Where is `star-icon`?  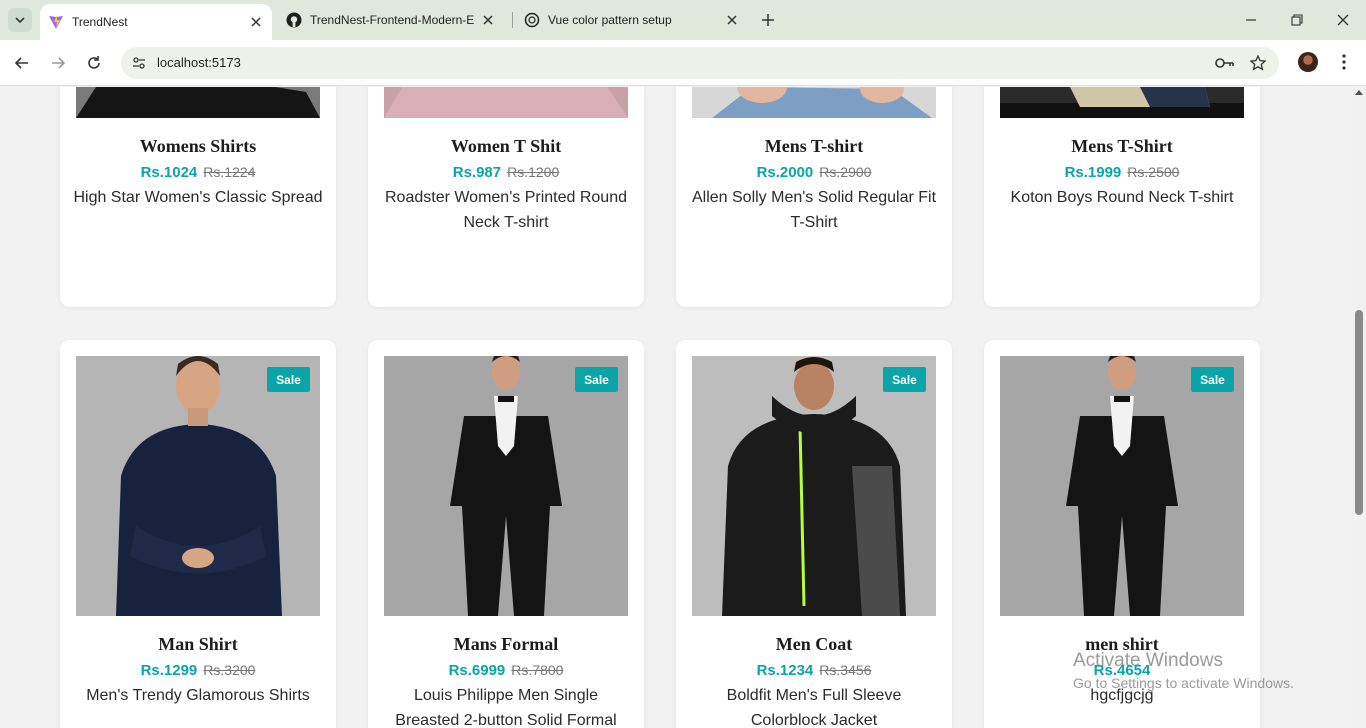 star-icon is located at coordinates (1258, 63).